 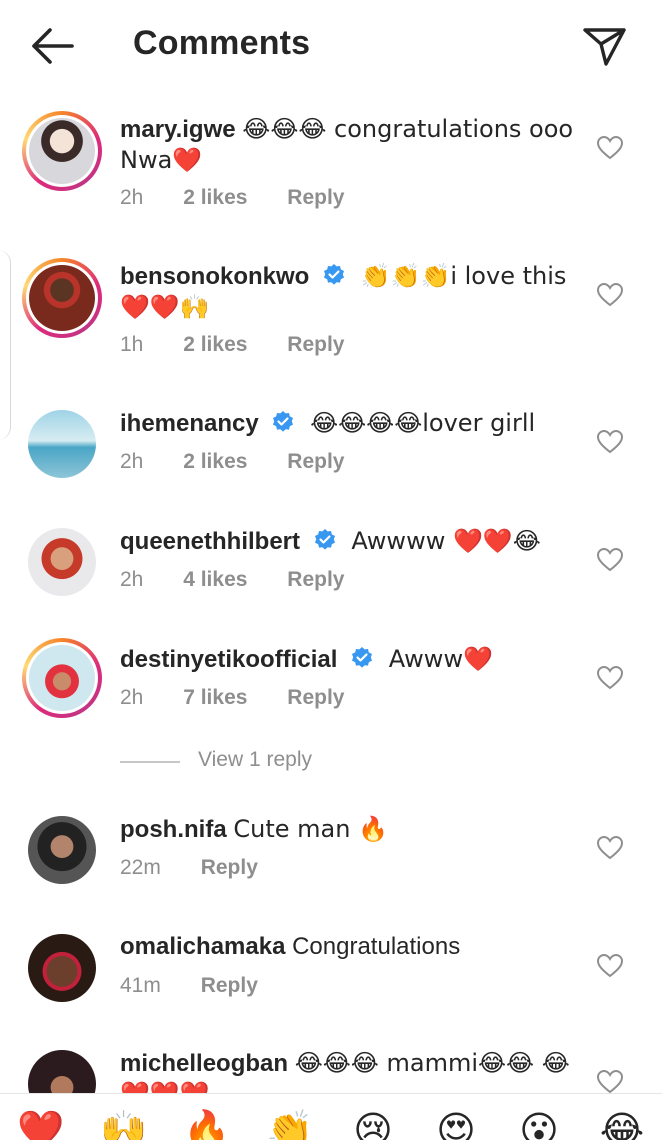 I want to click on paper-plane-icon, so click(x=604, y=47).